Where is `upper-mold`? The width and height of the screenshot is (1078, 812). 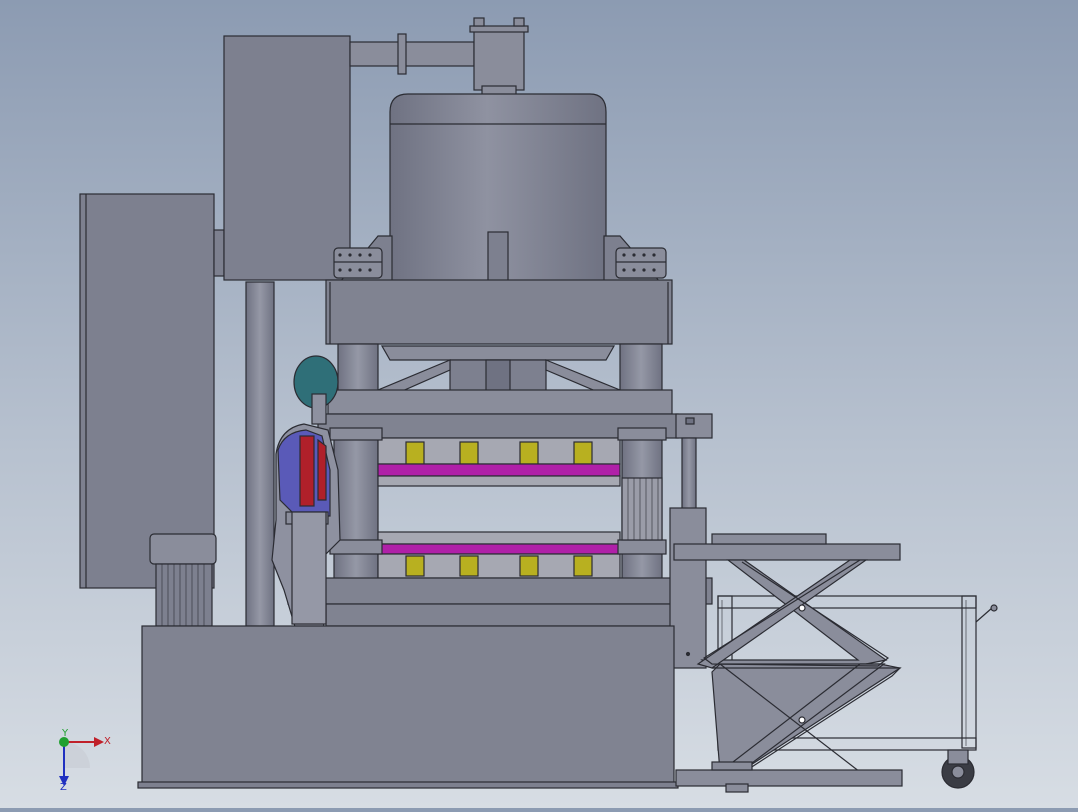 upper-mold is located at coordinates (499, 462).